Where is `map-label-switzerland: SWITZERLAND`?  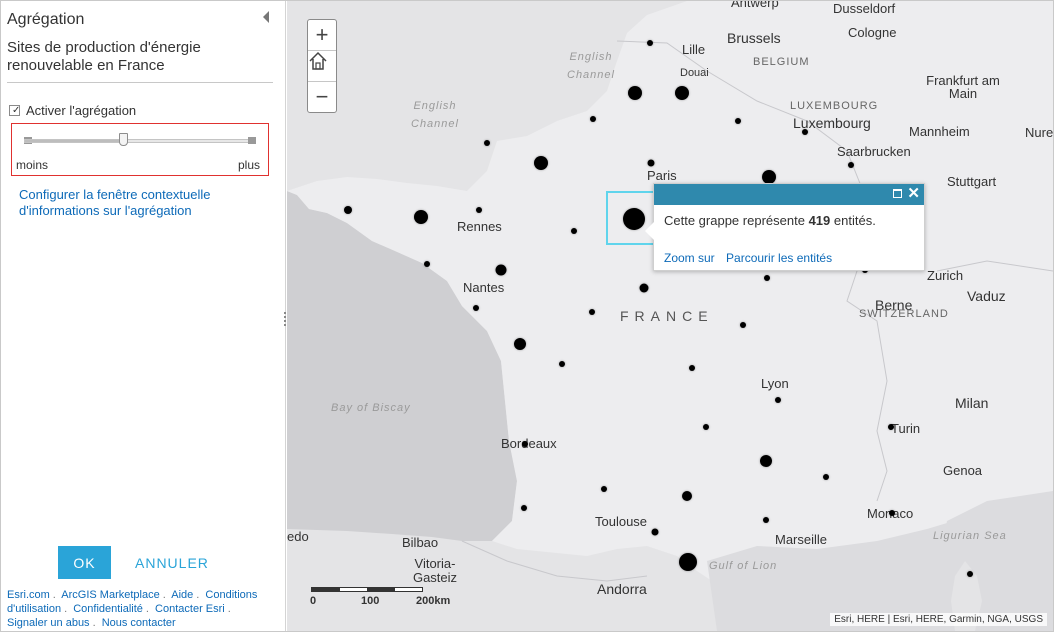 map-label-switzerland: SWITZERLAND is located at coordinates (904, 314).